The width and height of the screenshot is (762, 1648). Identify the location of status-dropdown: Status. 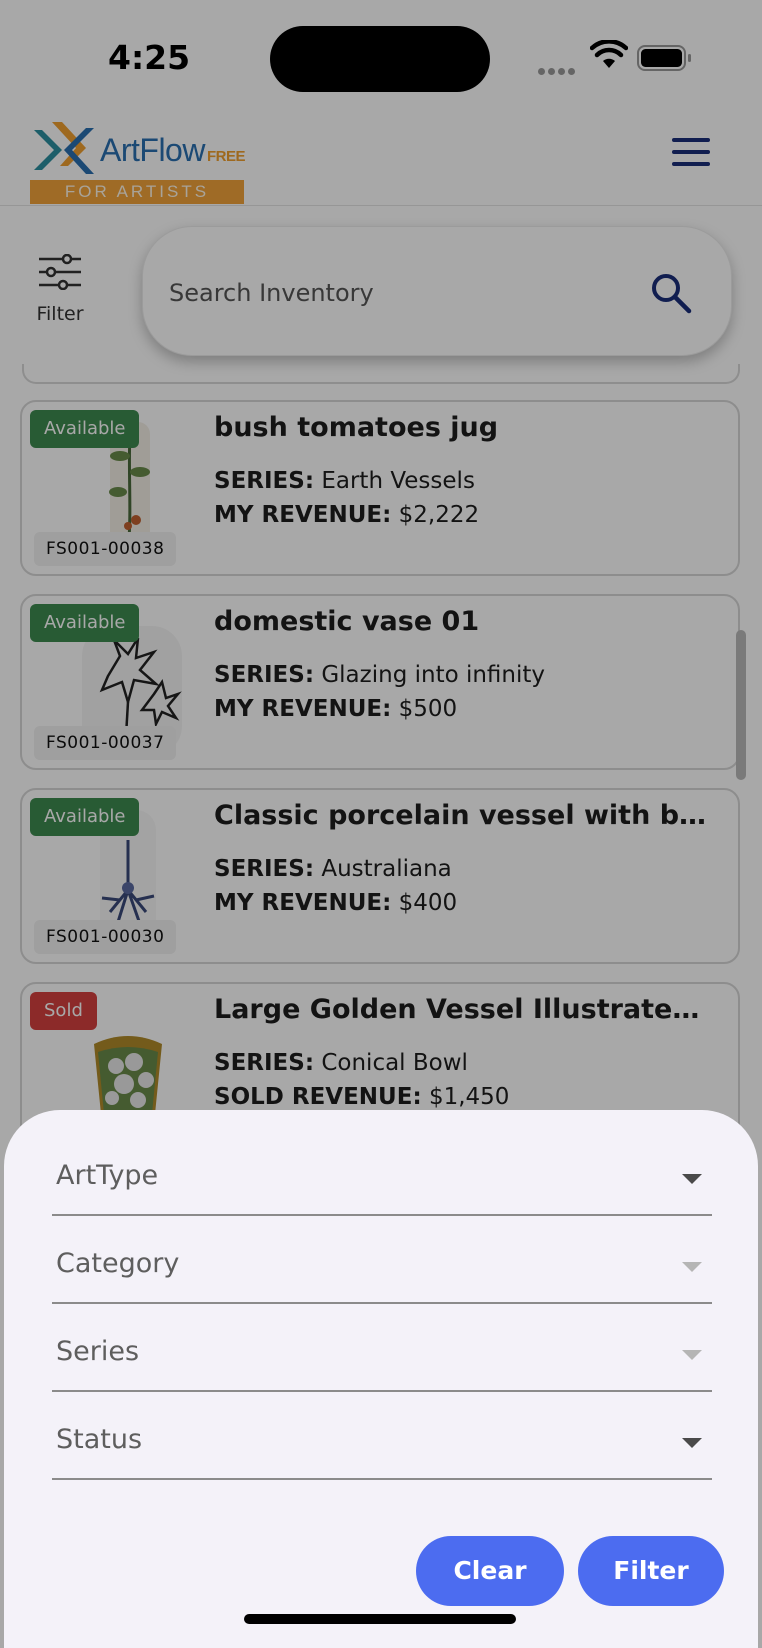
(382, 1436).